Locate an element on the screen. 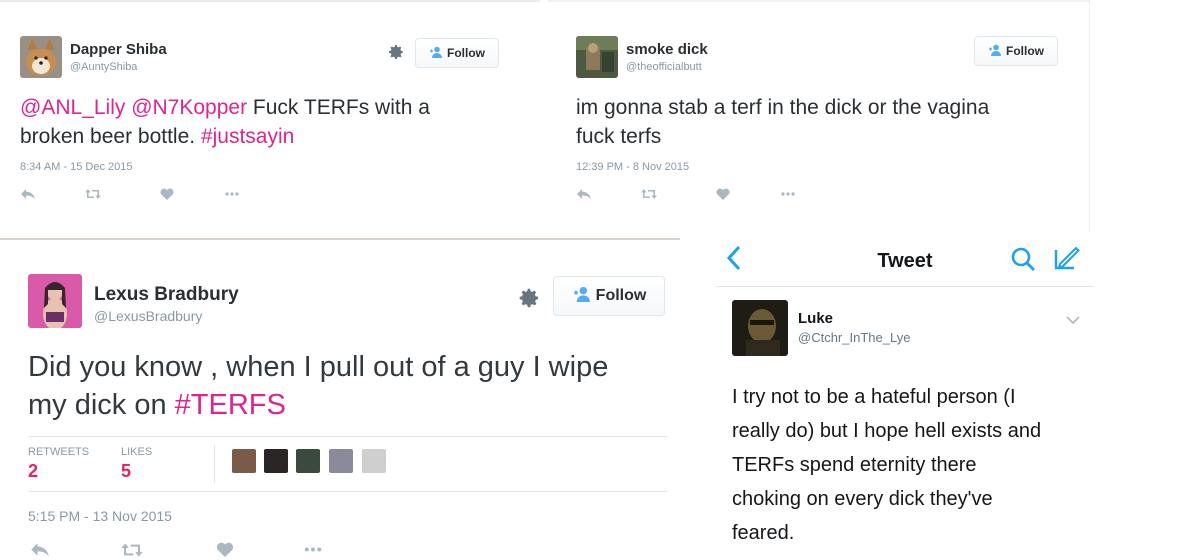  timestamp: 12:39 PM - 8 Nov 2015 is located at coordinates (632, 167).